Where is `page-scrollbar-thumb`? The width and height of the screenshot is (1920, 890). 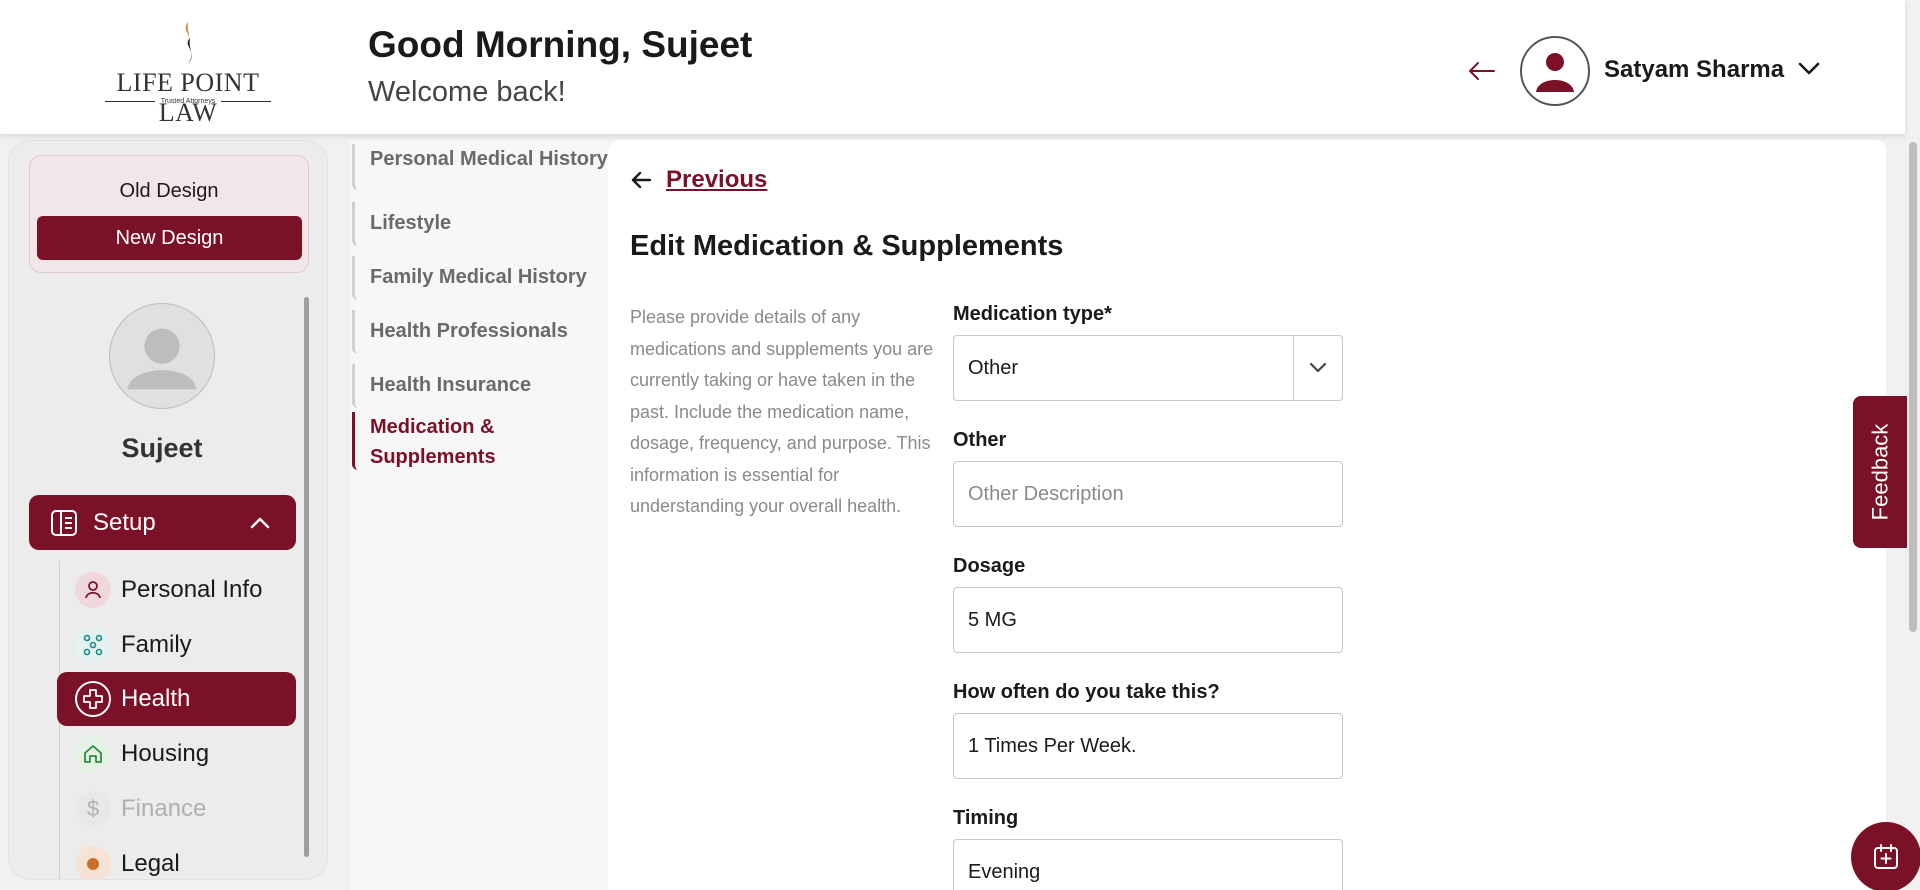
page-scrollbar-thumb is located at coordinates (1913, 387).